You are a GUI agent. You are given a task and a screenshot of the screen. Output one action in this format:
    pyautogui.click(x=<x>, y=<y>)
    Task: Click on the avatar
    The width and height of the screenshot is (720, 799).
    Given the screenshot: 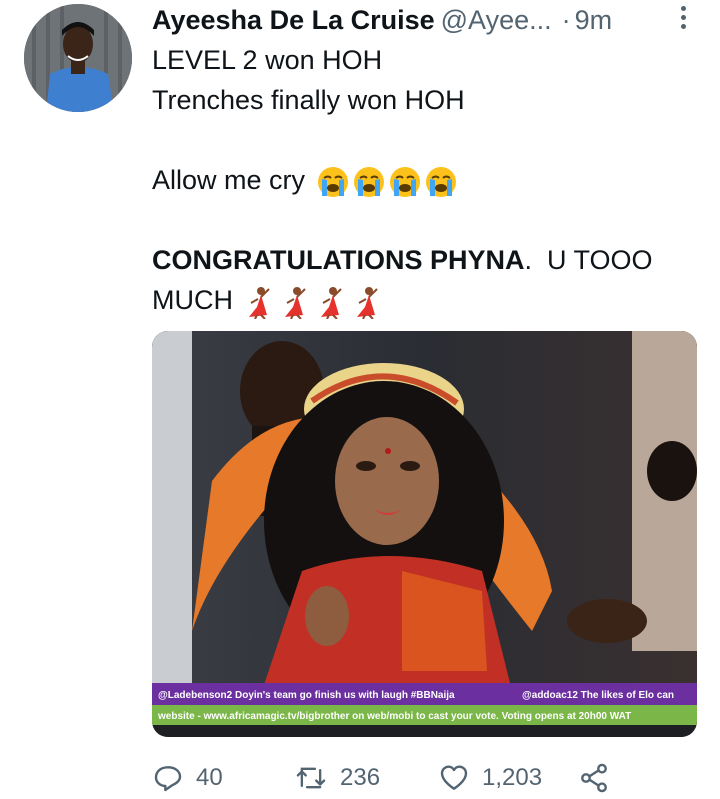 What is the action you would take?
    pyautogui.click(x=78, y=58)
    